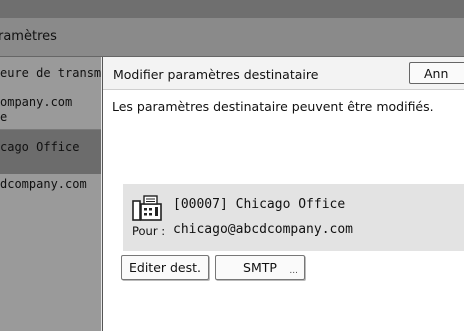 The image size is (464, 331). What do you see at coordinates (232, 9) in the screenshot?
I see `top-bar` at bounding box center [232, 9].